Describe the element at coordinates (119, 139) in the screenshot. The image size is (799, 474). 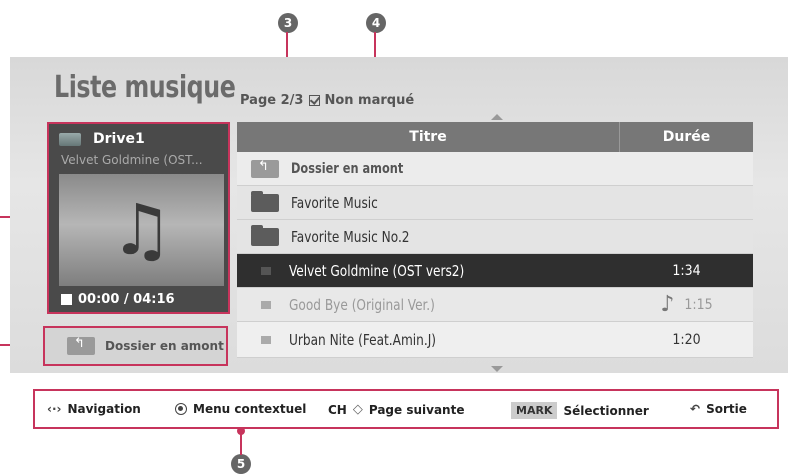
I see `drive-name: Drive1` at that location.